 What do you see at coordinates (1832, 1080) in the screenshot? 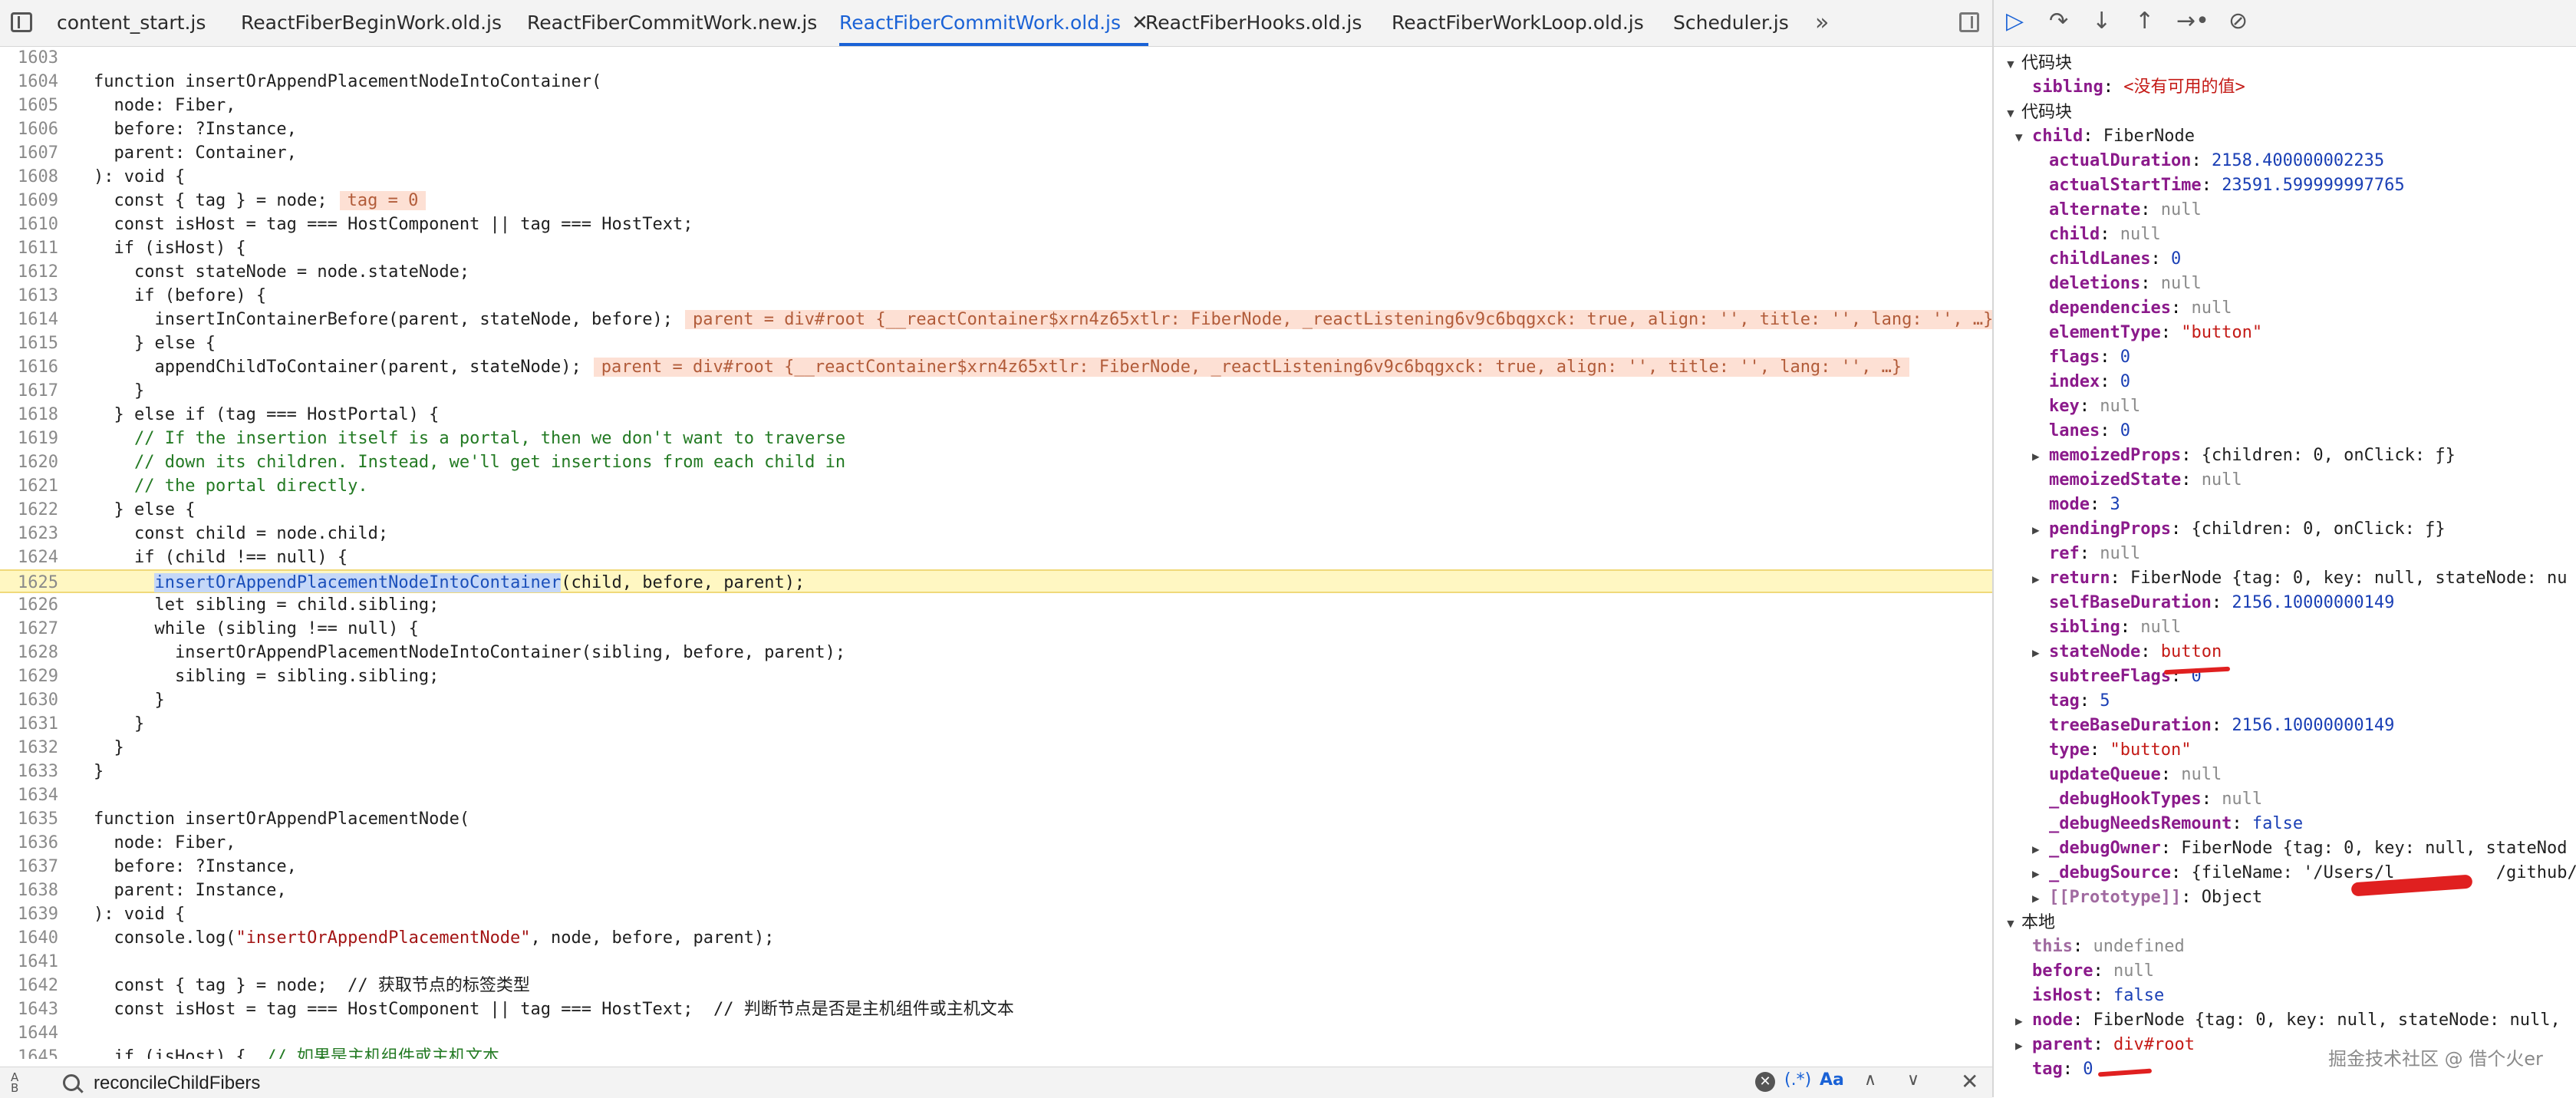
I see `match-case-button: Aa` at bounding box center [1832, 1080].